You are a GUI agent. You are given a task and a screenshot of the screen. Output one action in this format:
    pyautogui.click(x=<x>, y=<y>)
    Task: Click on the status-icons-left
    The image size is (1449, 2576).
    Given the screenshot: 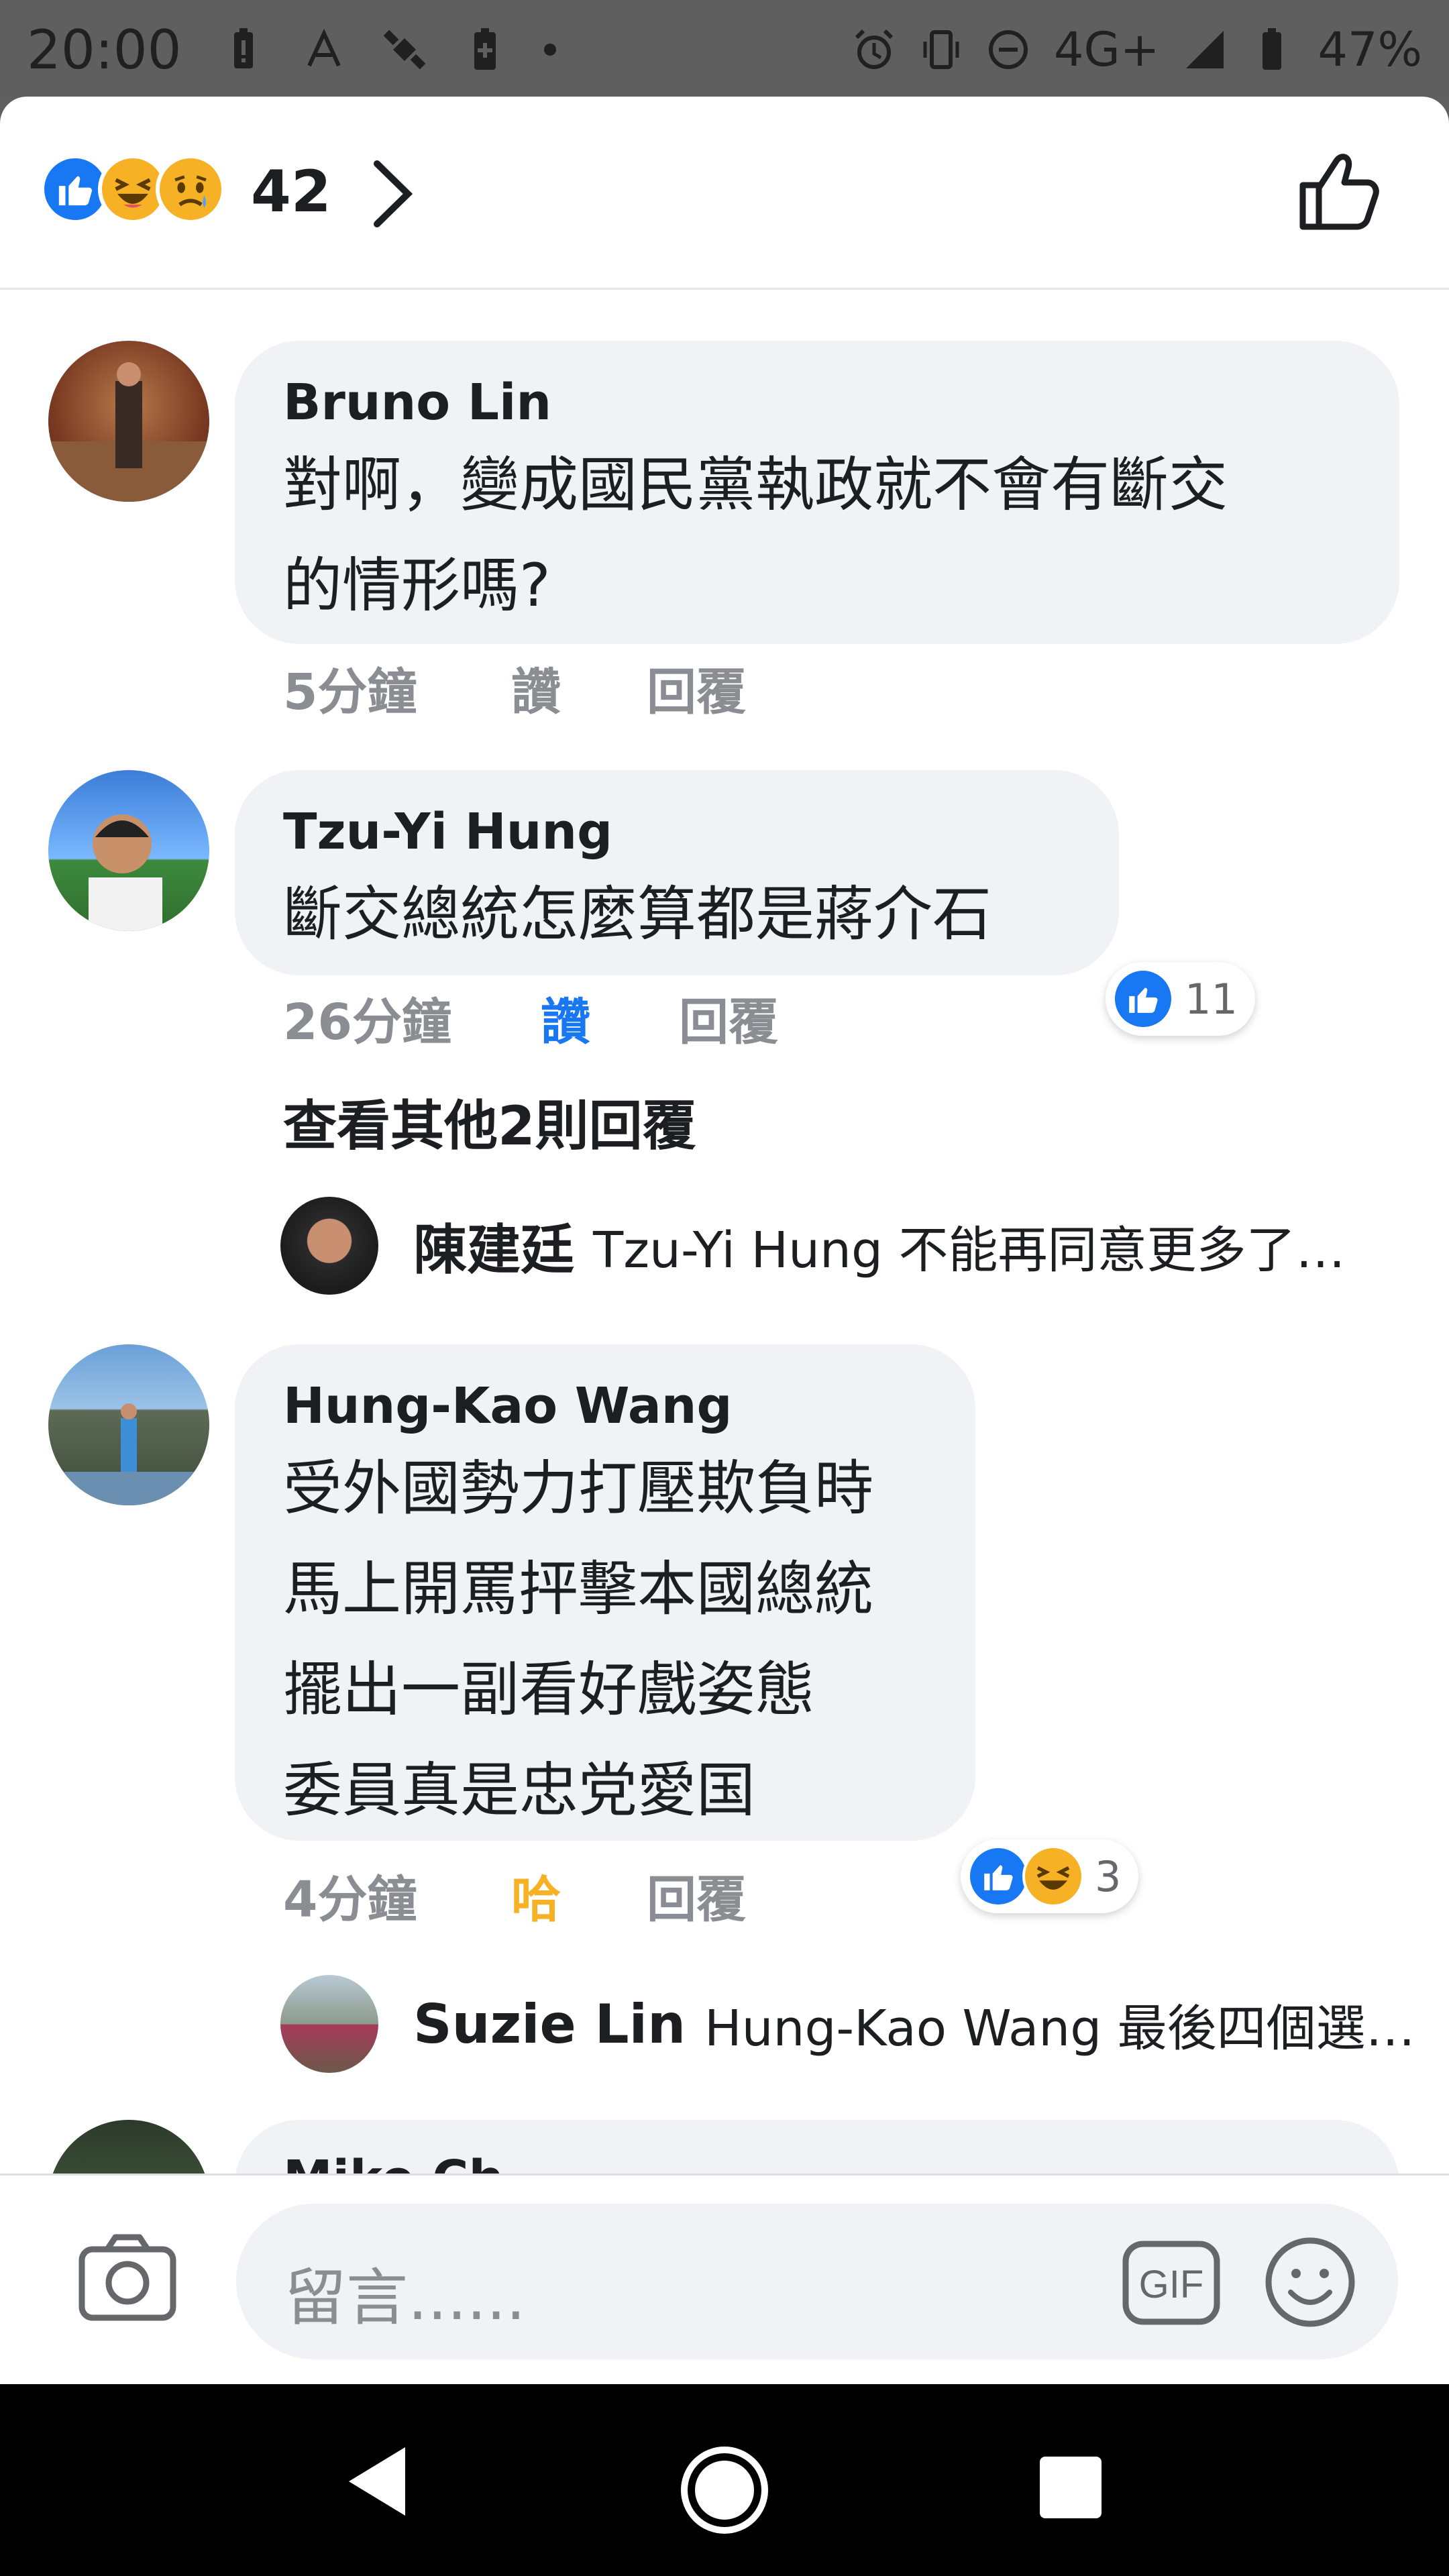 What is the action you would take?
    pyautogui.click(x=389, y=49)
    